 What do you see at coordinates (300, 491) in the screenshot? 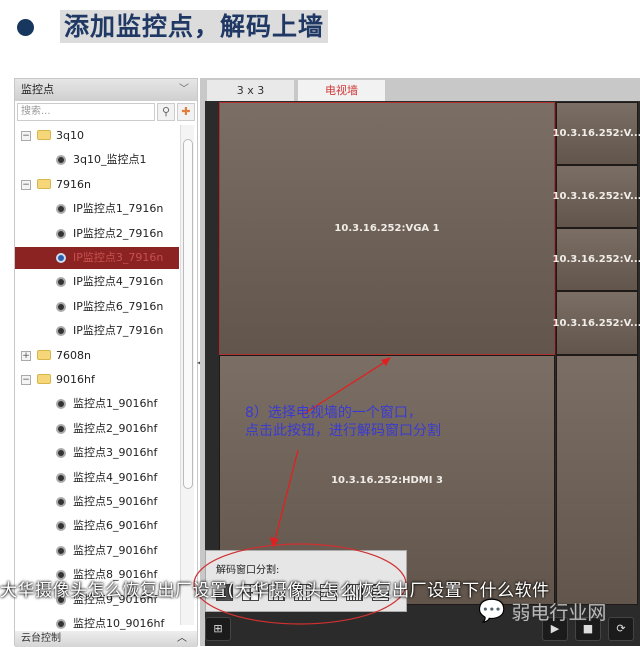
I see `annotation-arrows` at bounding box center [300, 491].